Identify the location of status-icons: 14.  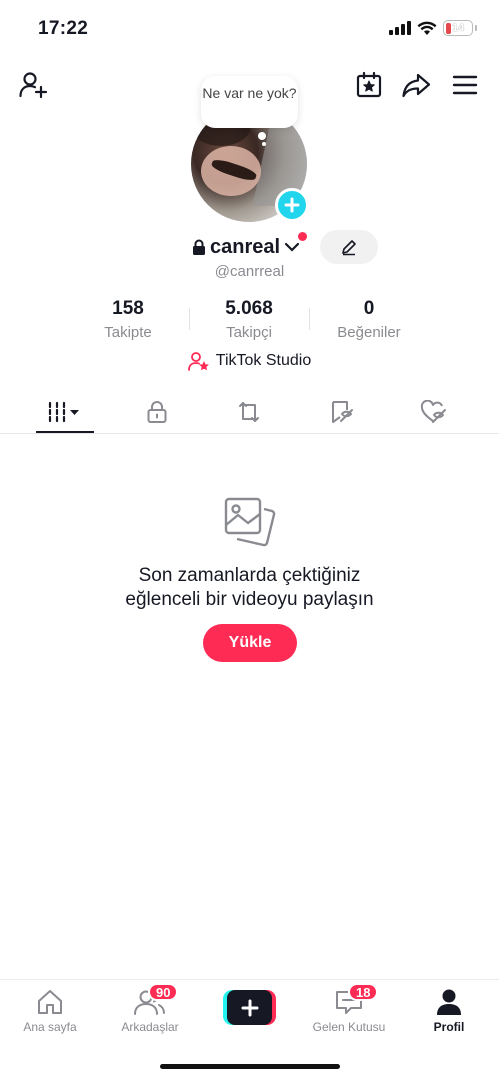
(433, 28).